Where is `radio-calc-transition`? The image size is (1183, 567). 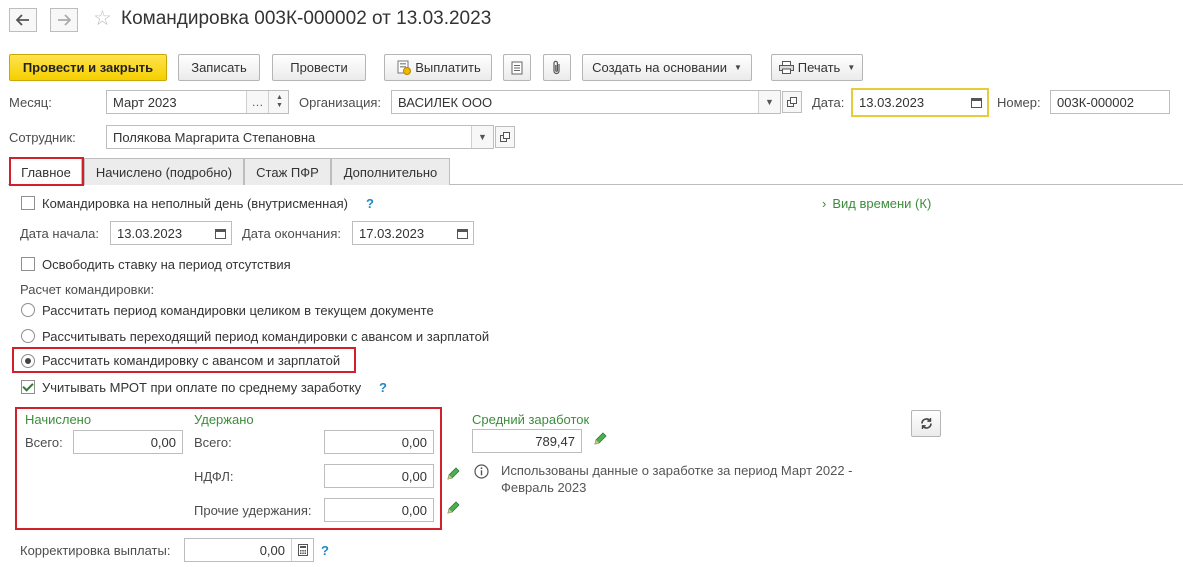
radio-calc-transition is located at coordinates (28, 336).